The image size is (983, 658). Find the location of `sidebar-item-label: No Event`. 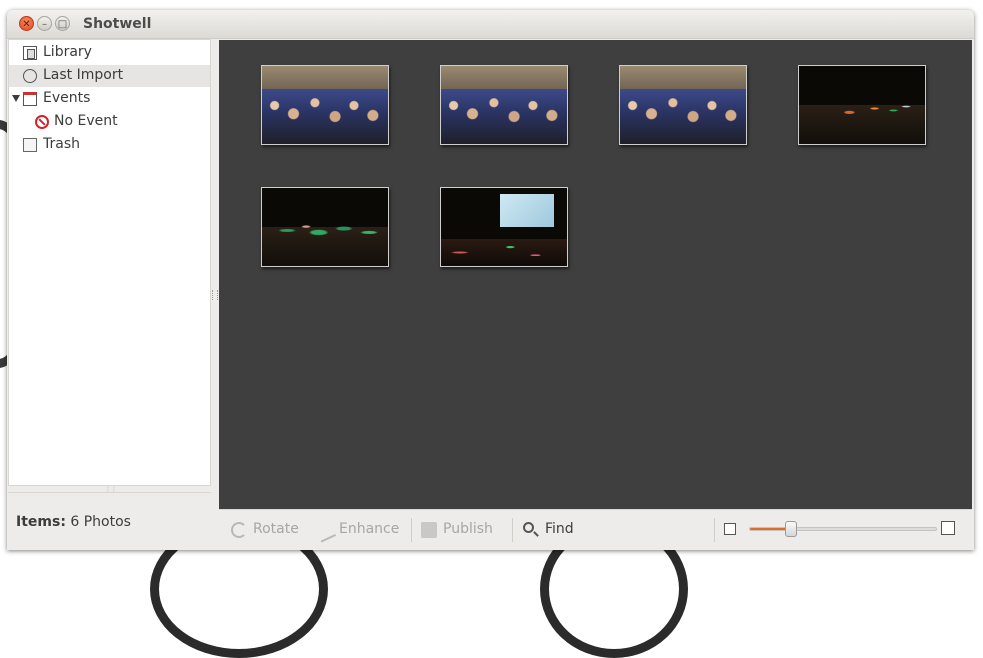

sidebar-item-label: No Event is located at coordinates (86, 121).